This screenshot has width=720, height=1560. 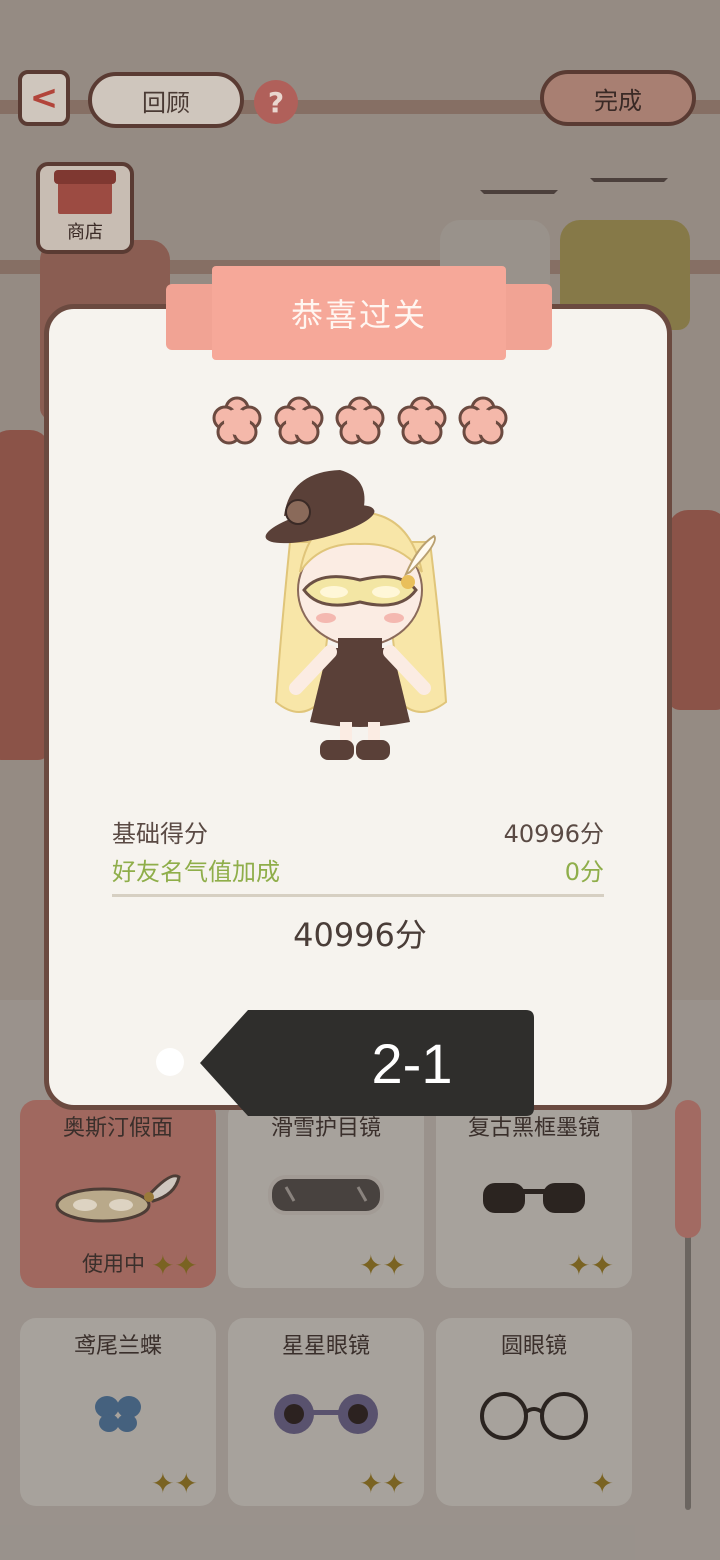 I want to click on star-rating, so click(x=360, y=421).